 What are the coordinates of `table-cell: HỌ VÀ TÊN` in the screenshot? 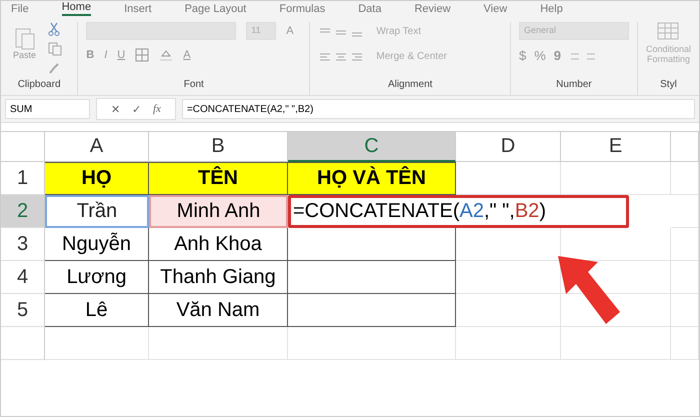 It's located at (372, 178).